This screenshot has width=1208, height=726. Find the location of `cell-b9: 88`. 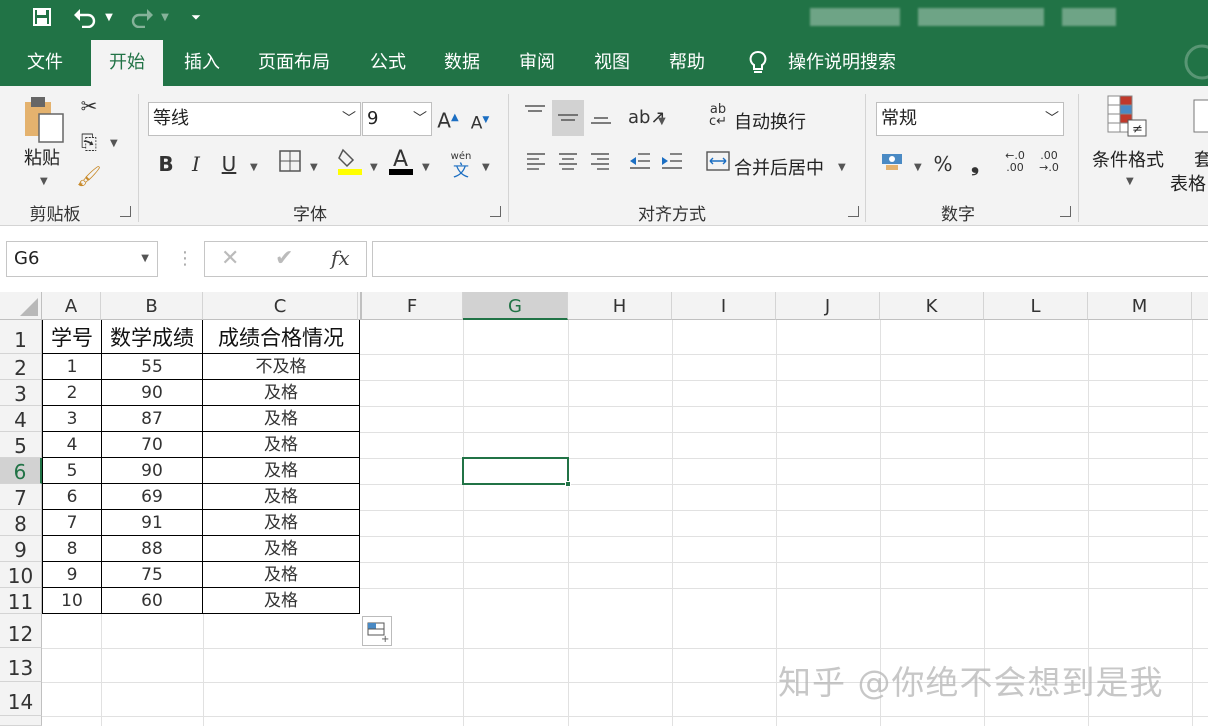

cell-b9: 88 is located at coordinates (152, 548).